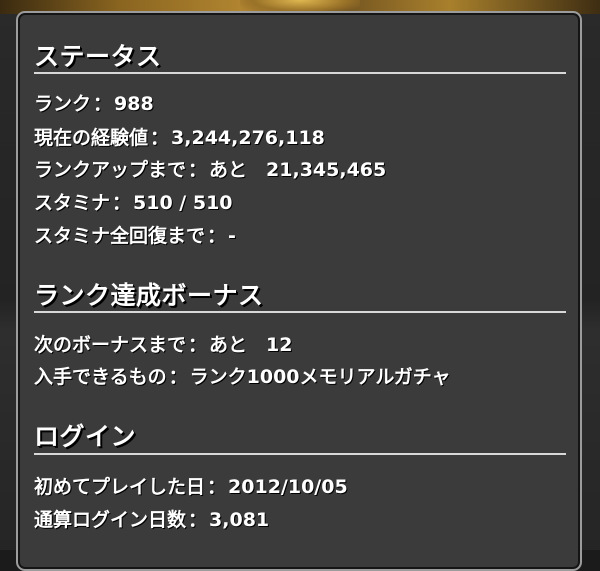  What do you see at coordinates (248, 138) in the screenshot?
I see `current-exp-value: 3,244,276,118` at bounding box center [248, 138].